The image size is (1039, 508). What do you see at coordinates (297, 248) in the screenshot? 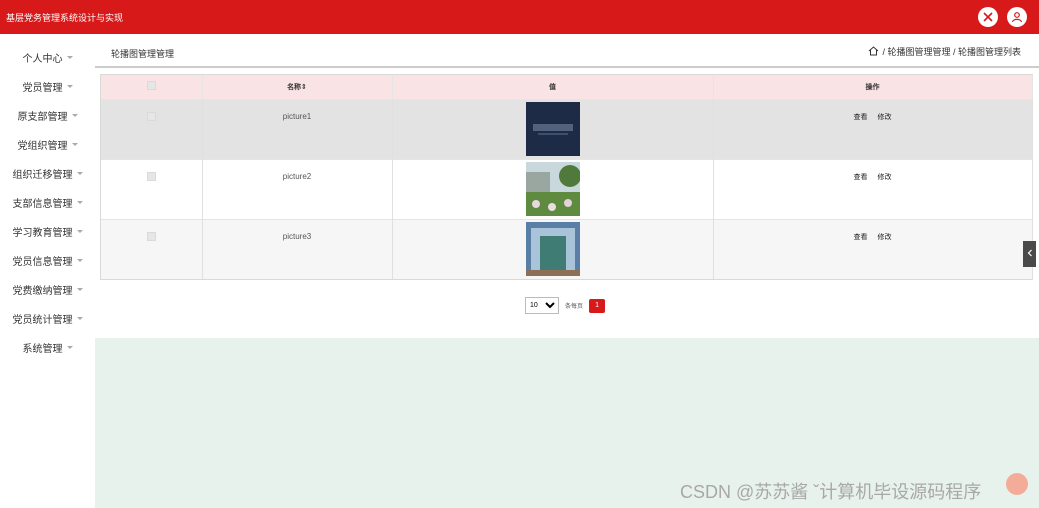
I see `row-name: picture3` at bounding box center [297, 248].